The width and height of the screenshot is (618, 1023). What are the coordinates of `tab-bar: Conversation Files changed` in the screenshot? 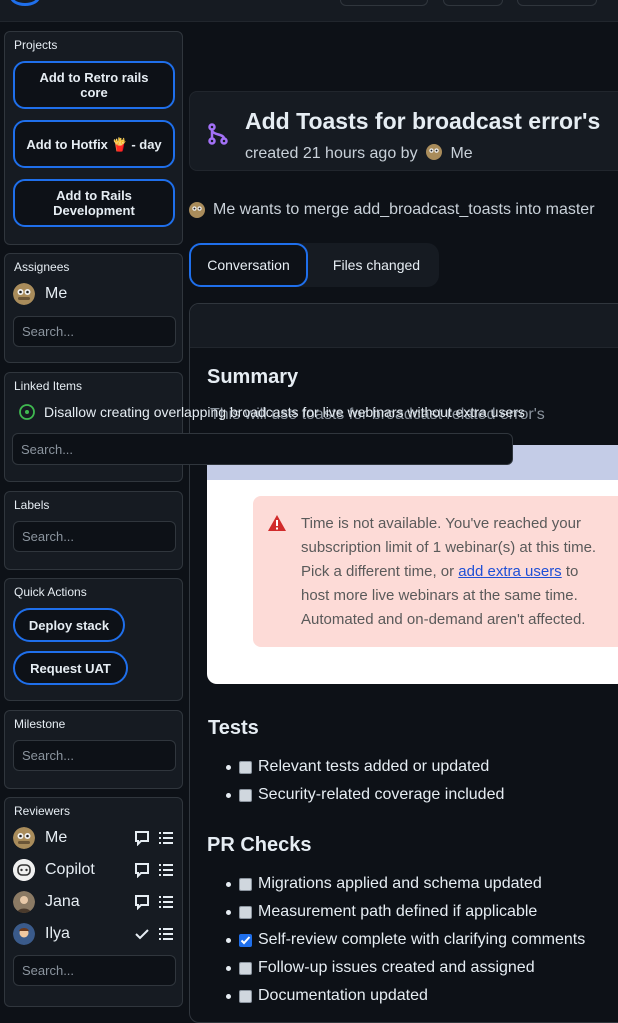 It's located at (314, 265).